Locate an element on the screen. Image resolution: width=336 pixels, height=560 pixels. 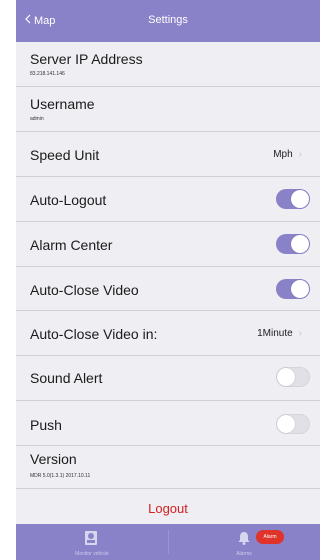
tab-monitor-label: Monitor vehicle is located at coordinates (92, 554).